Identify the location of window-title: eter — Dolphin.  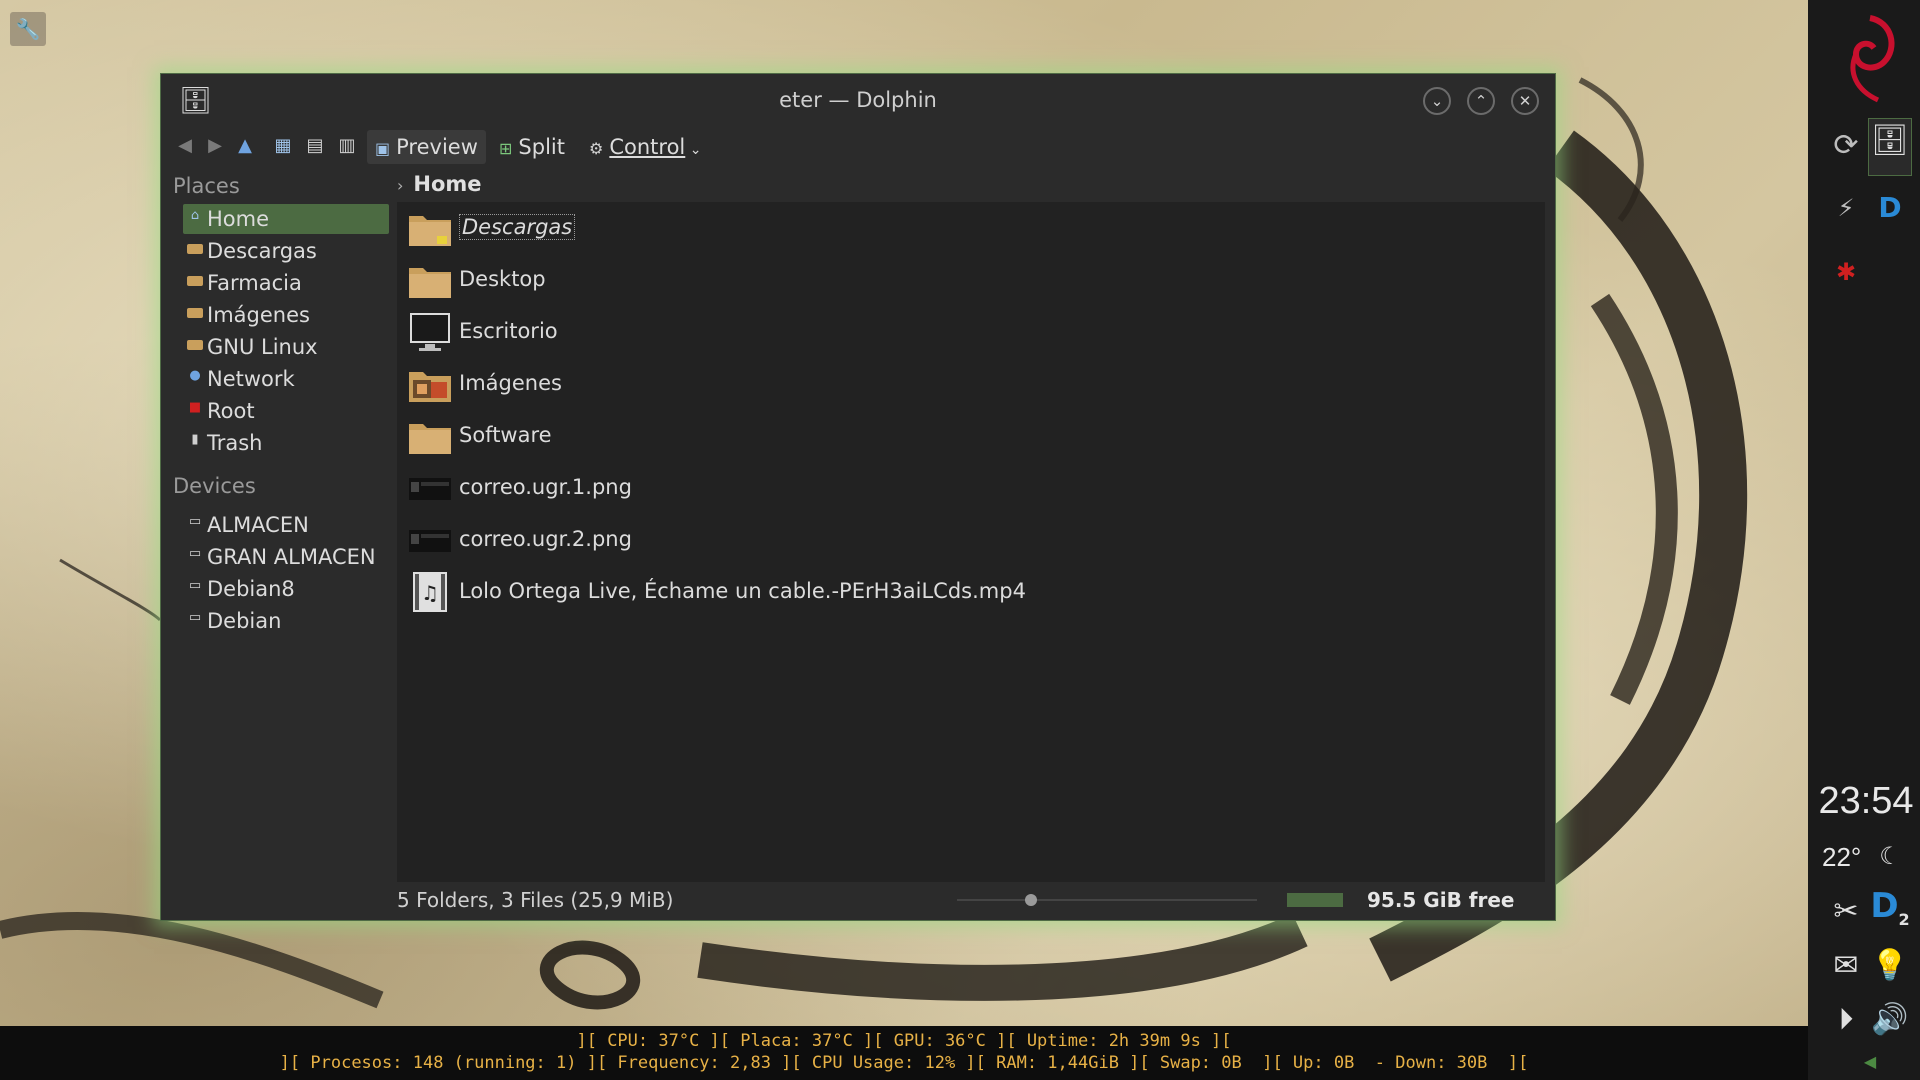
(858, 100).